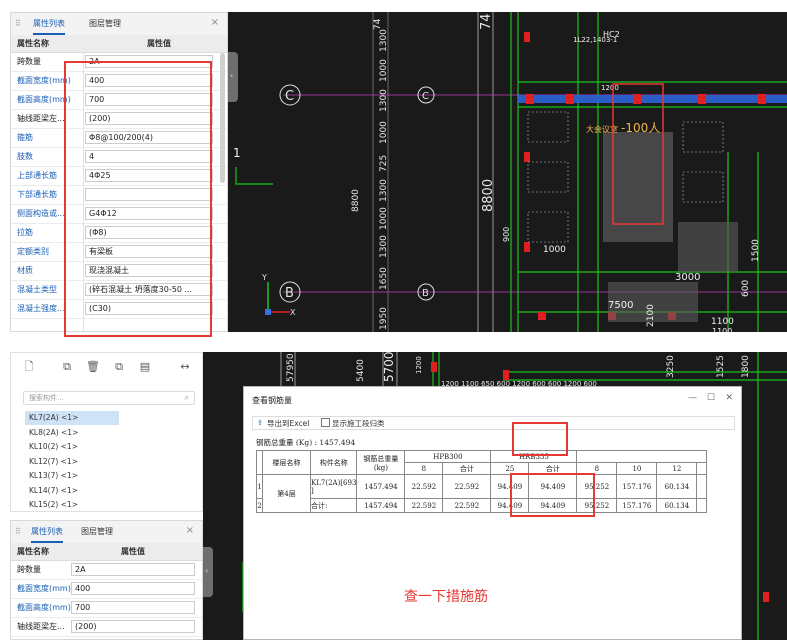 This screenshot has width=787, height=640. I want to click on cell-component-line2: ], so click(312, 490).